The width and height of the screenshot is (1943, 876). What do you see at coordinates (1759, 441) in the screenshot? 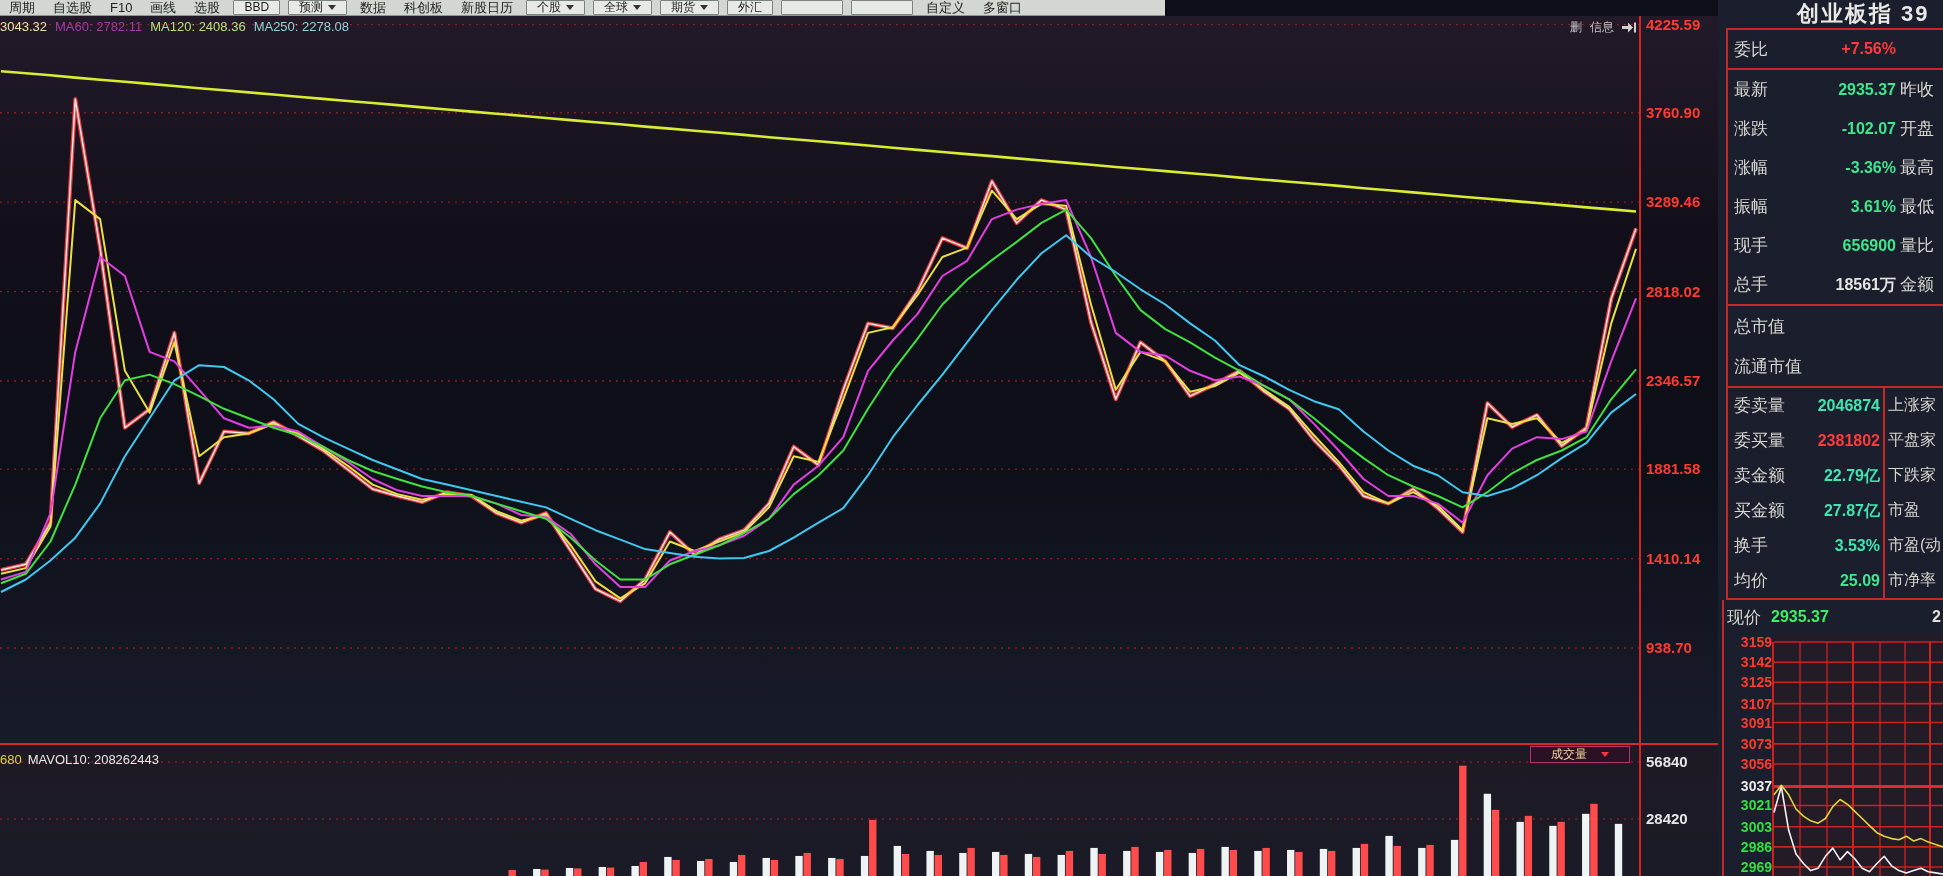
I see `field-label: 委买量` at bounding box center [1759, 441].